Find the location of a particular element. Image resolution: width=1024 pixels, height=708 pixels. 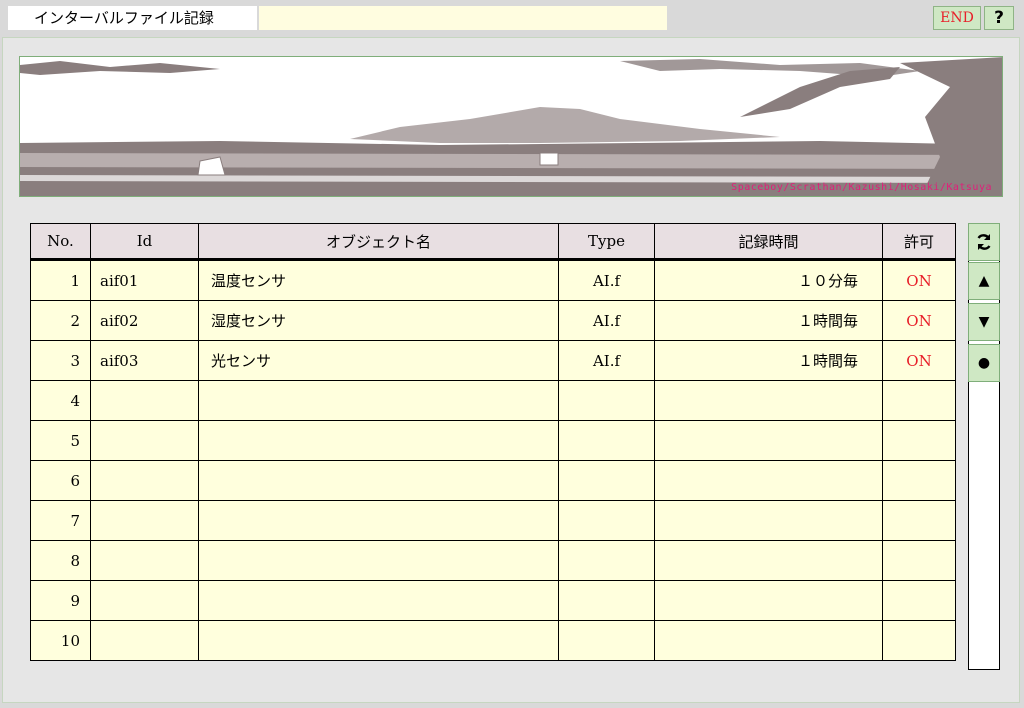

select-button: ● is located at coordinates (984, 363).